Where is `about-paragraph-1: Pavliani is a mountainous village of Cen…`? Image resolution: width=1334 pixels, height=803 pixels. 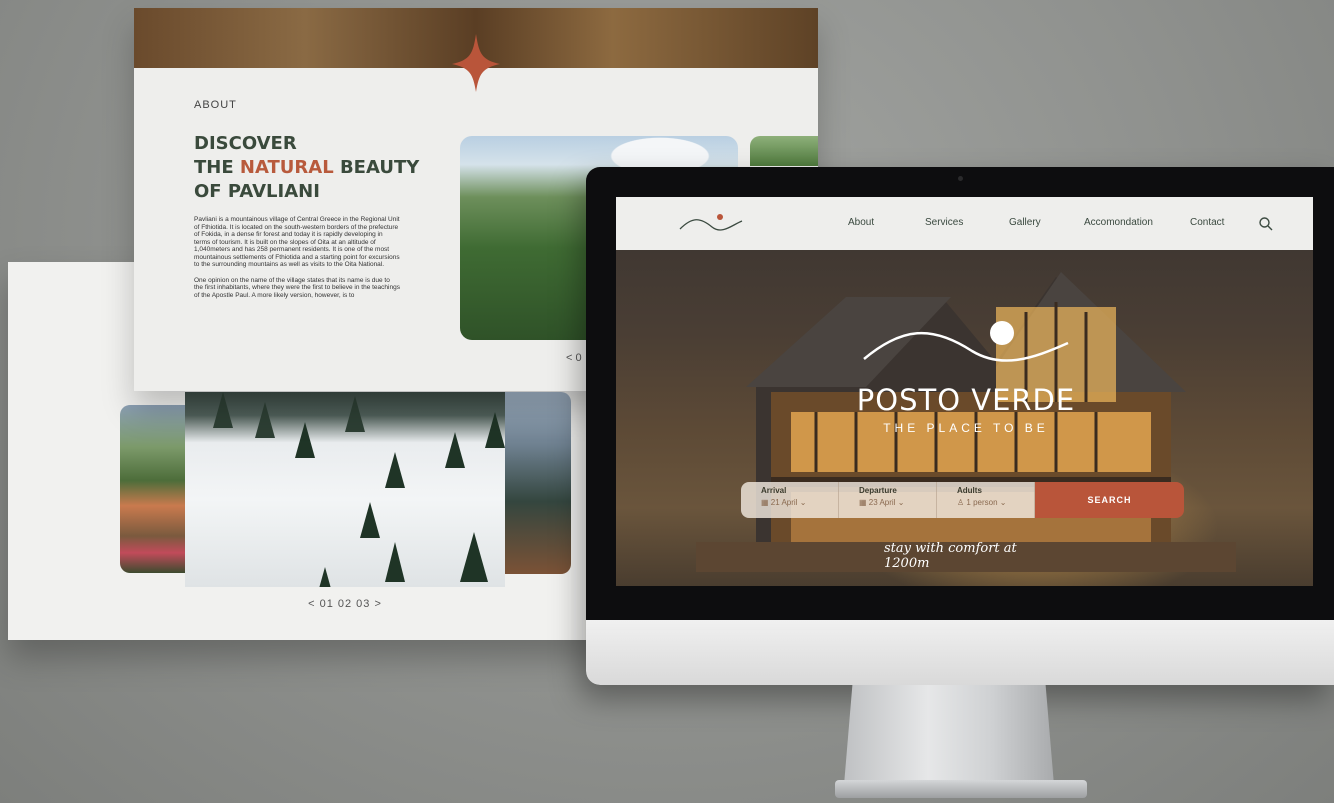
about-paragraph-1: Pavliani is a mountainous village of Cen… is located at coordinates (297, 242).